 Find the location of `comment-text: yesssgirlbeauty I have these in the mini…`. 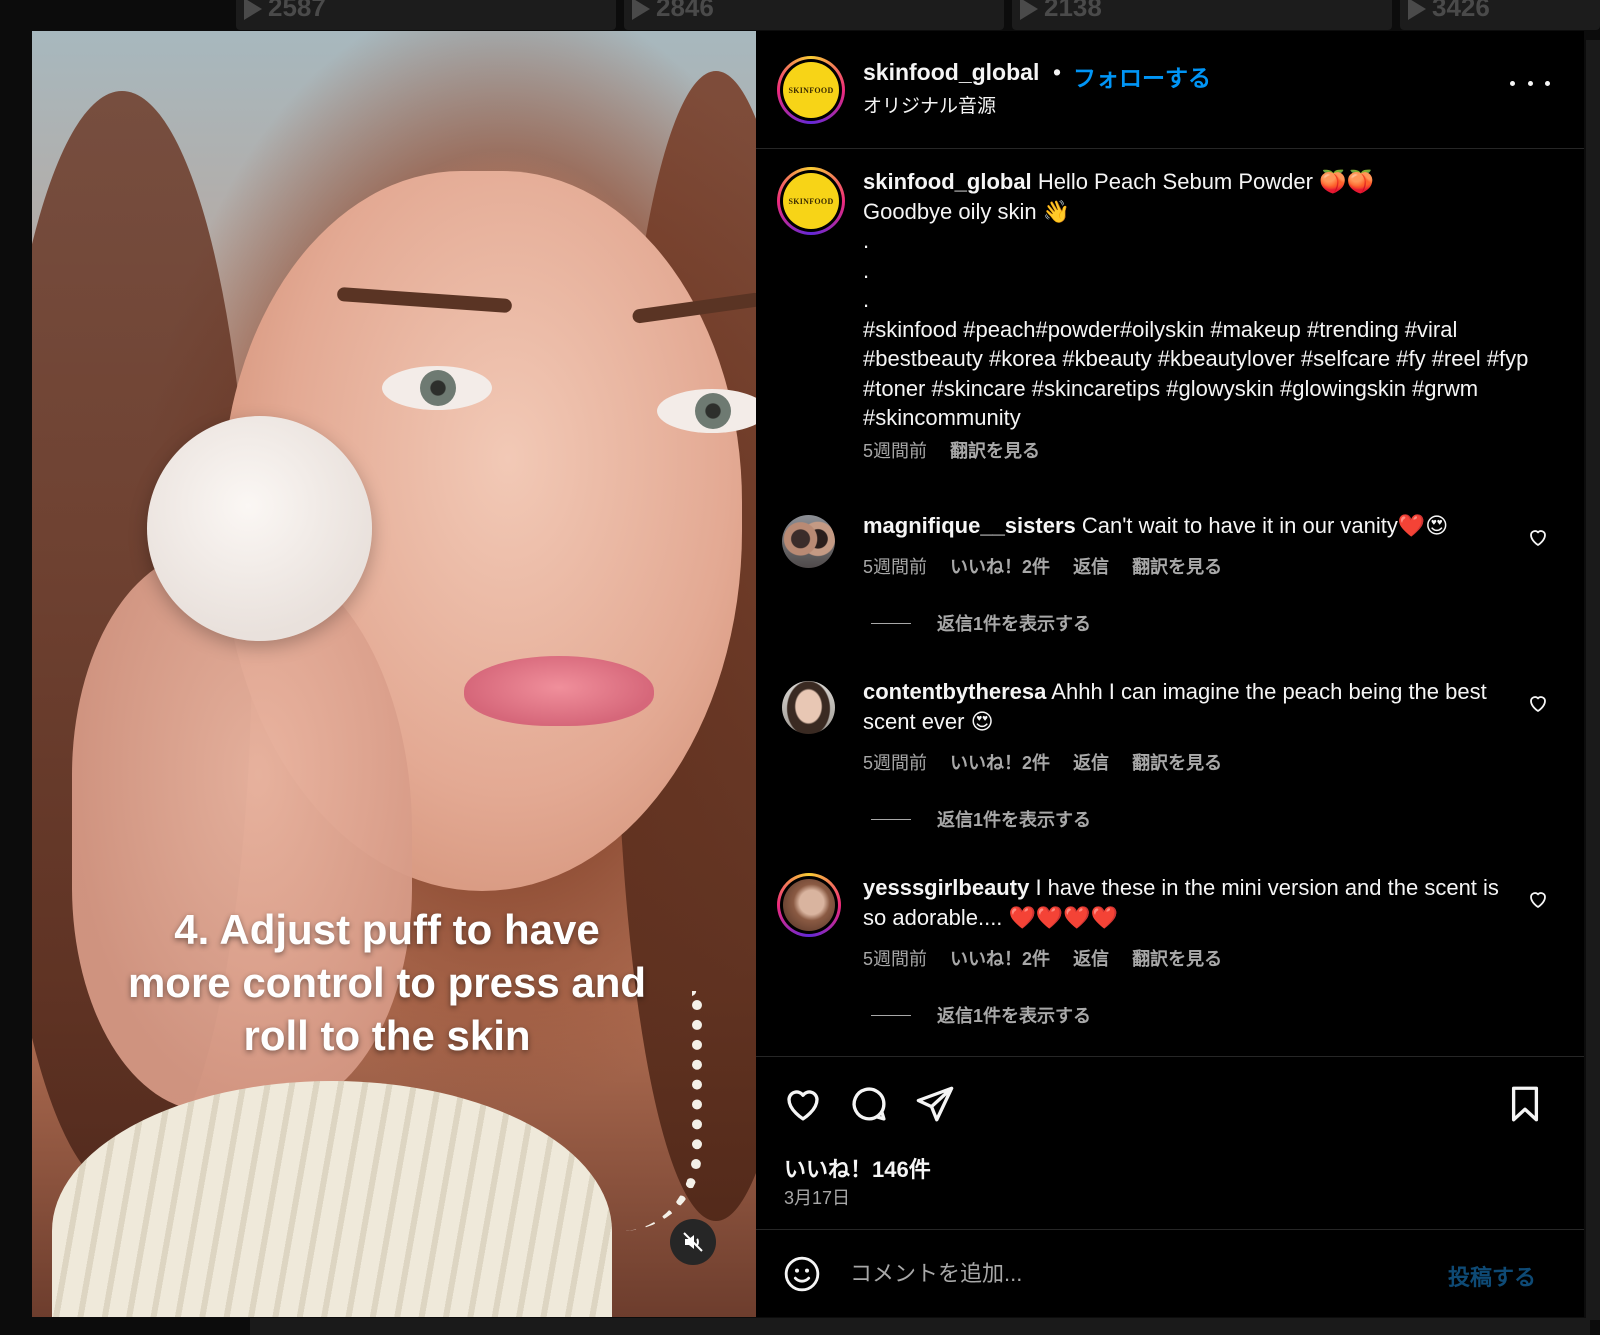

comment-text: yesssgirlbeauty I have these in the mini… is located at coordinates (1183, 902).